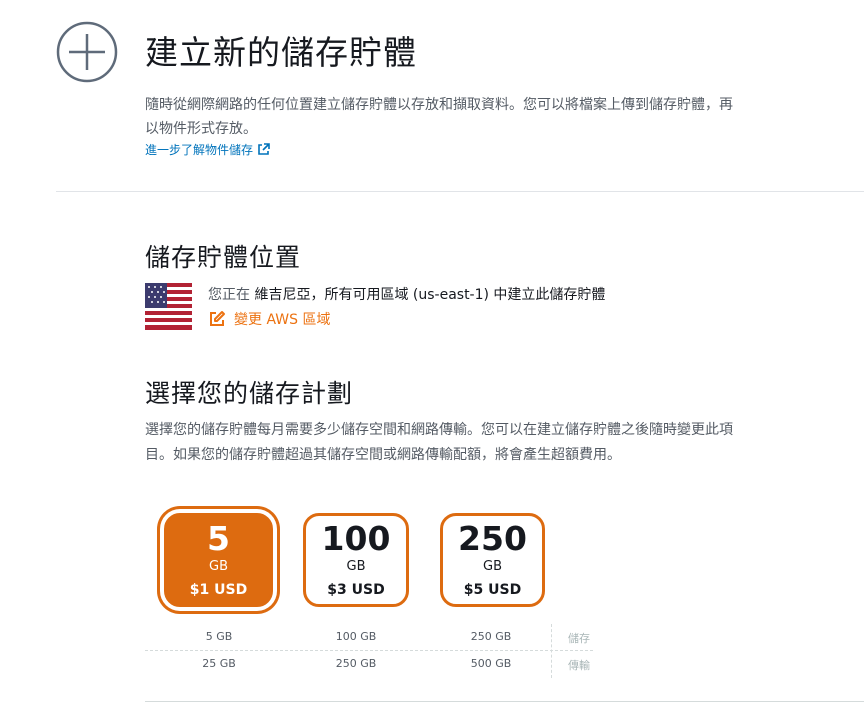  Describe the element at coordinates (492, 538) in the screenshot. I see `plan-size: 250` at that location.